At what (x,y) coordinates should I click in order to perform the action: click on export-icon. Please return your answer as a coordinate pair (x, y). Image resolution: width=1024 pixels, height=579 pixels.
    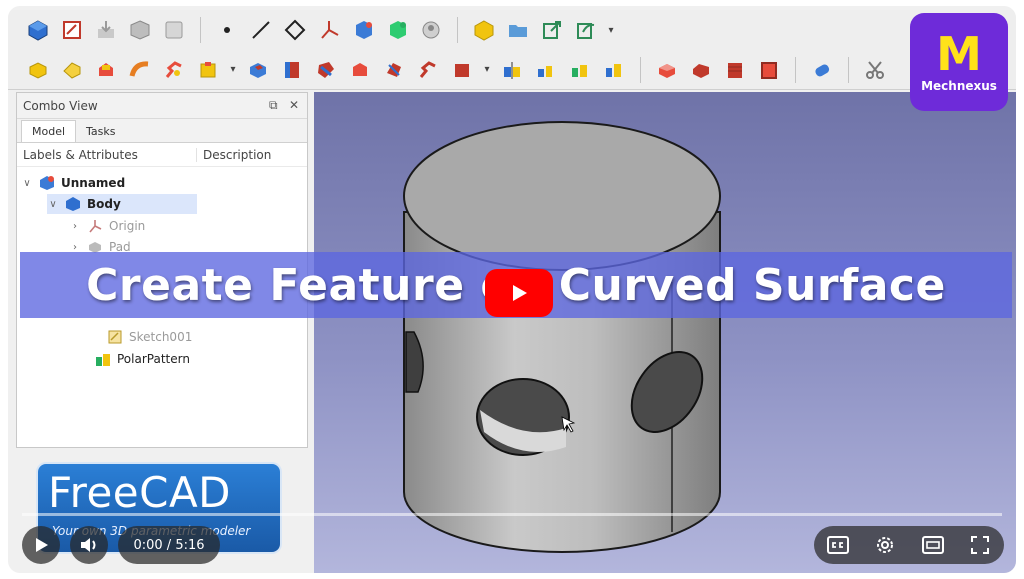
    Looking at the image, I should click on (552, 30).